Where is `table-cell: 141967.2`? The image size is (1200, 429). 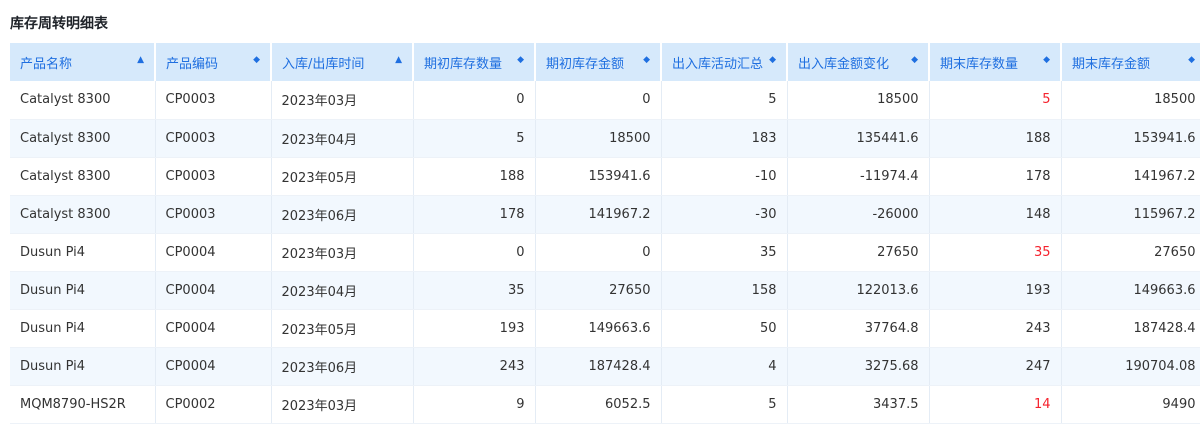 table-cell: 141967.2 is located at coordinates (1130, 176).